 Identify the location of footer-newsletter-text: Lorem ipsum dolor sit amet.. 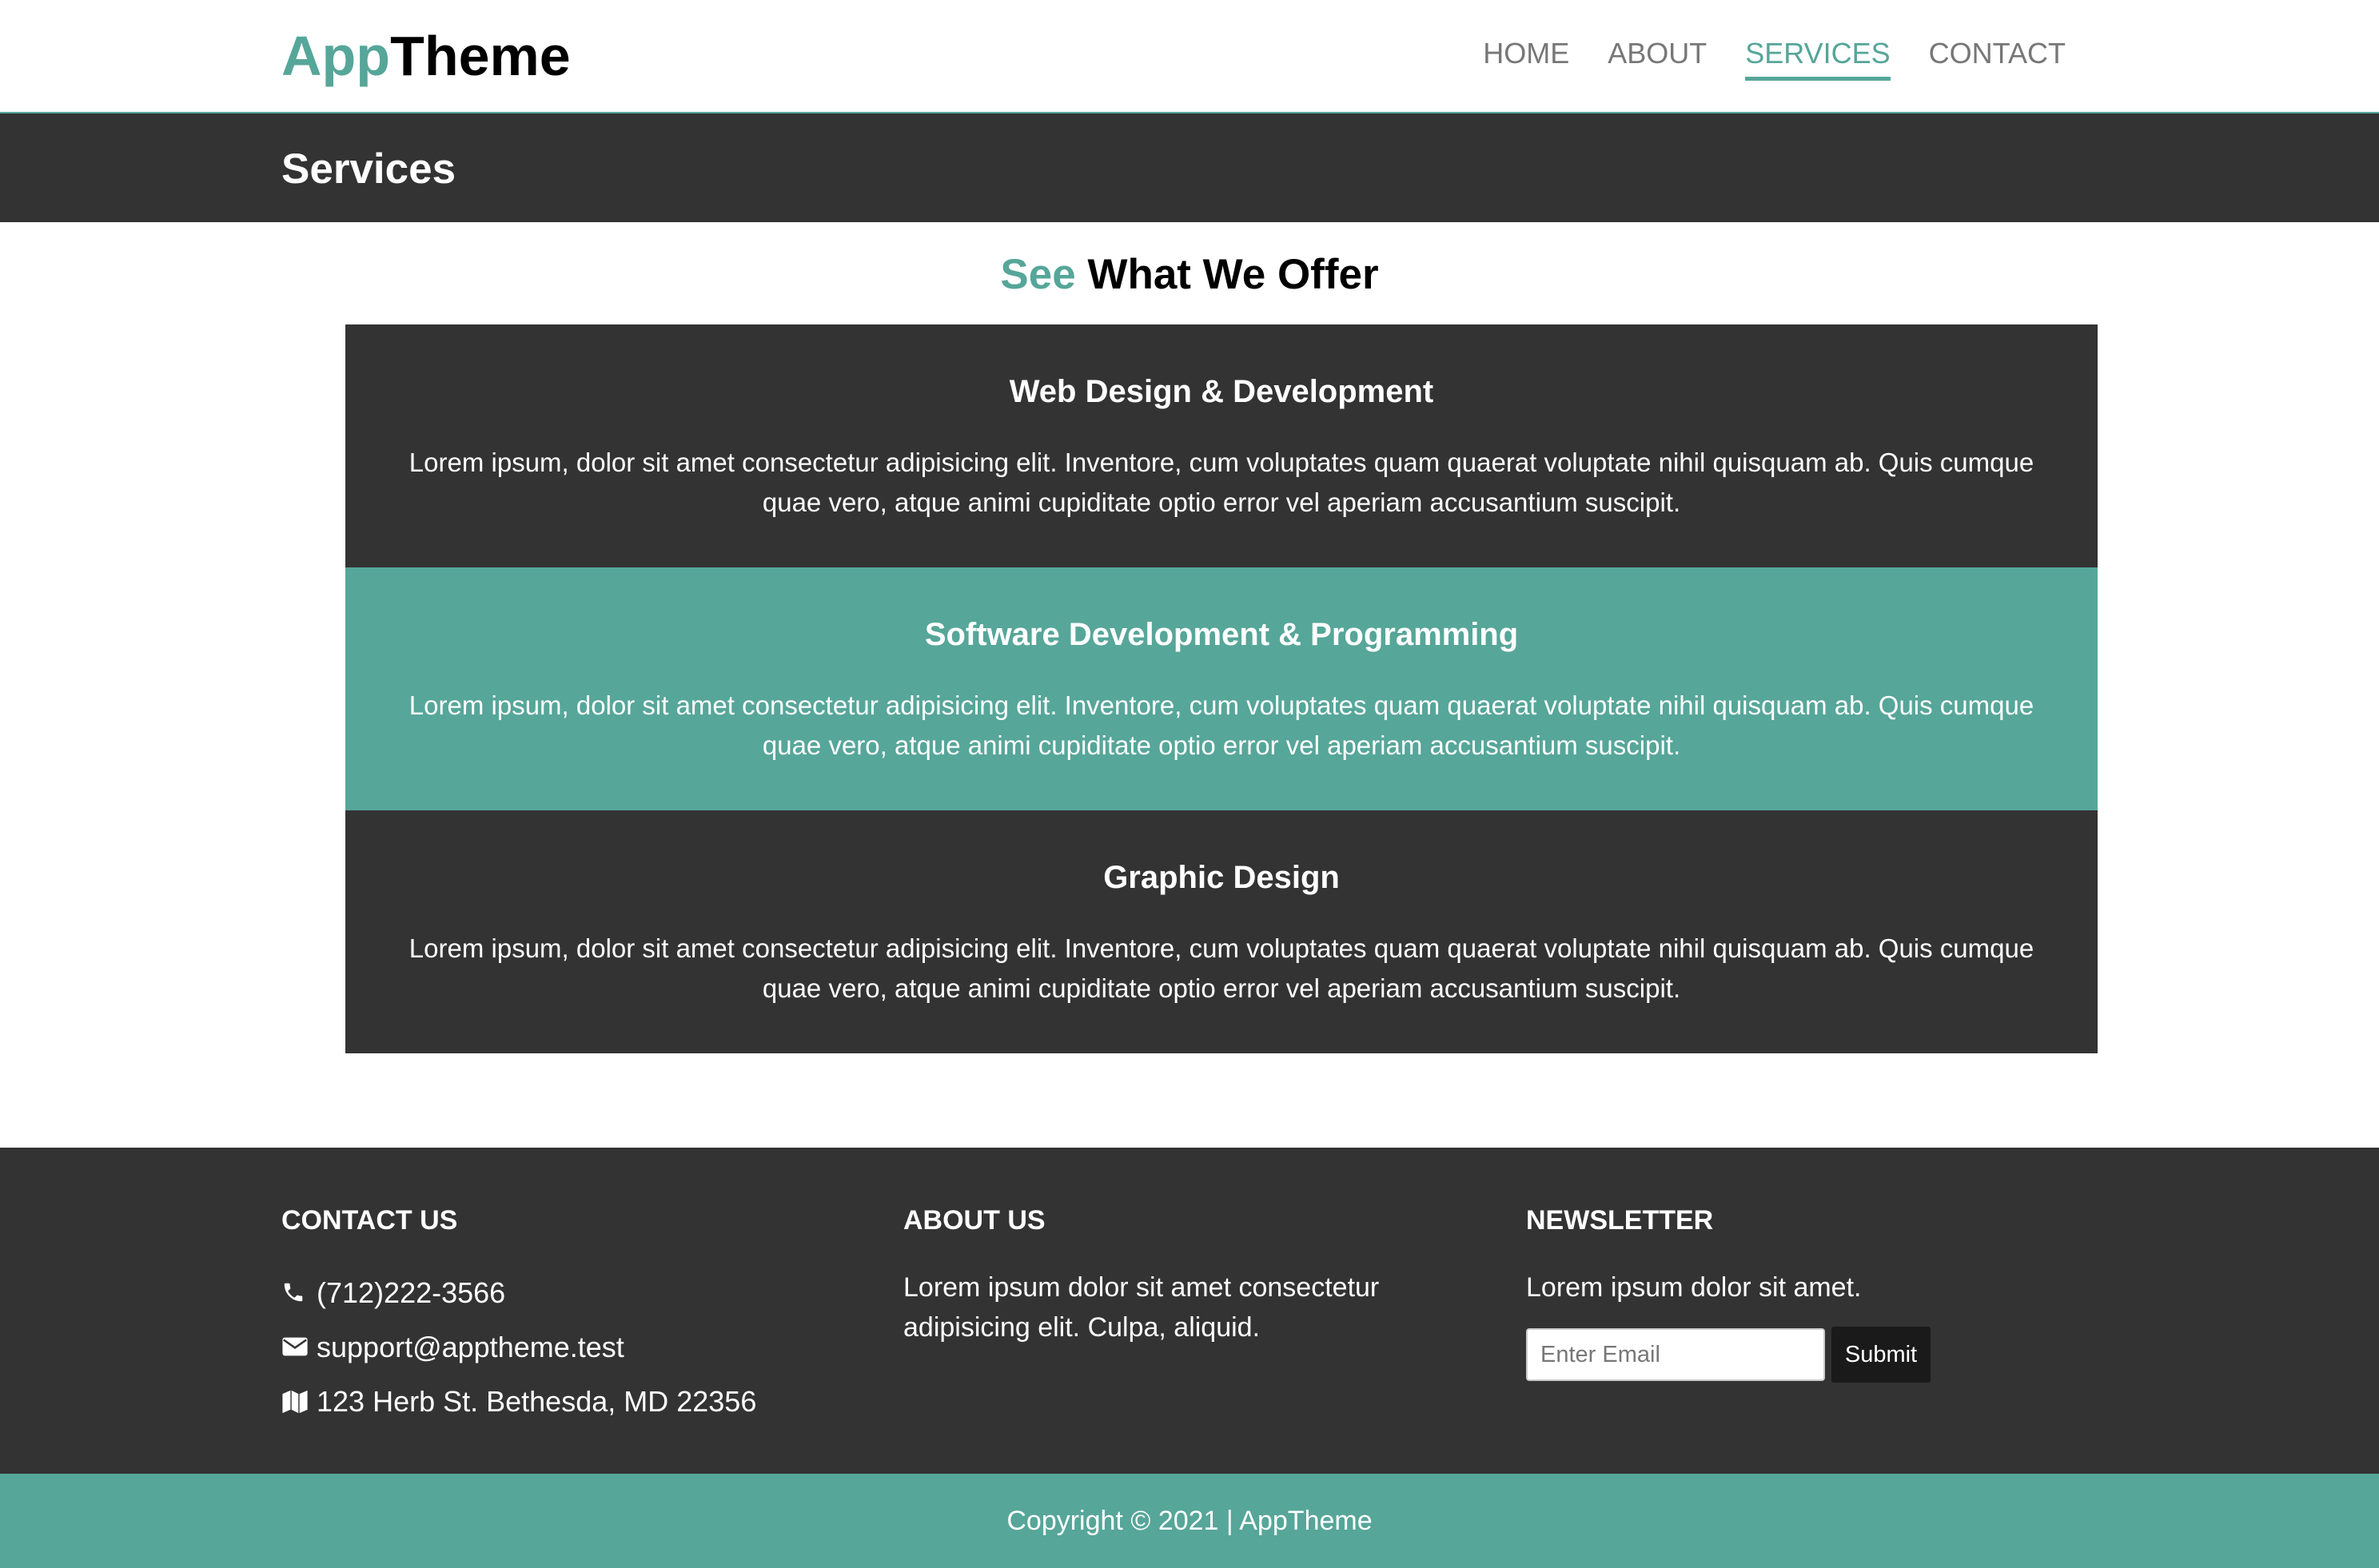
(1694, 1287).